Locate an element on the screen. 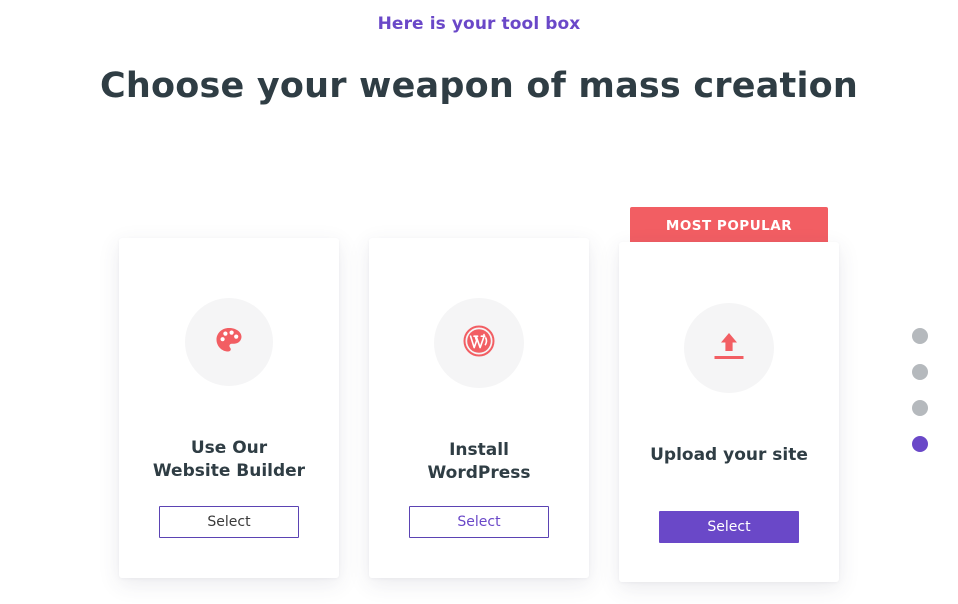  pagination-dots is located at coordinates (920, 400).